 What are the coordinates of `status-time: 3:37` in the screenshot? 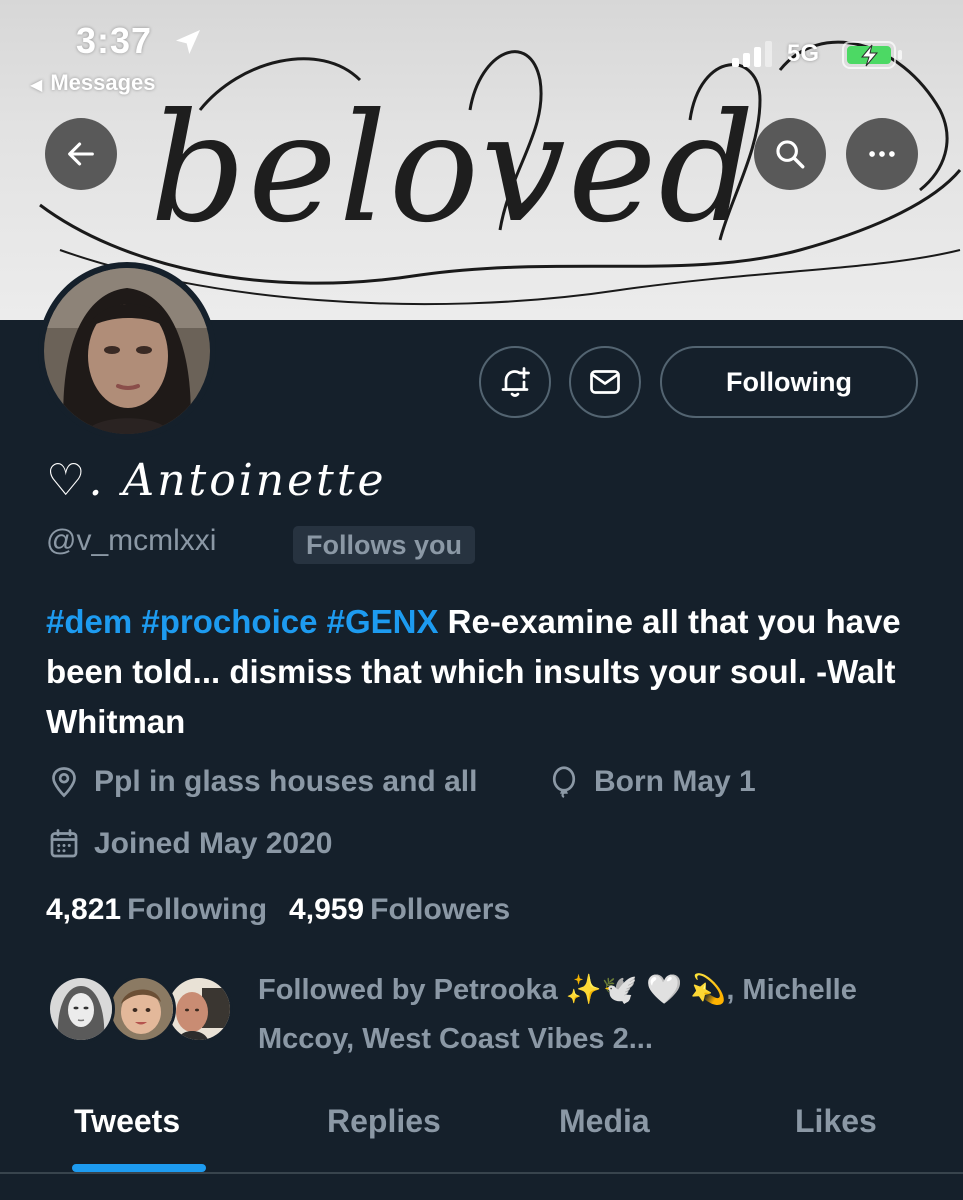 It's located at (114, 40).